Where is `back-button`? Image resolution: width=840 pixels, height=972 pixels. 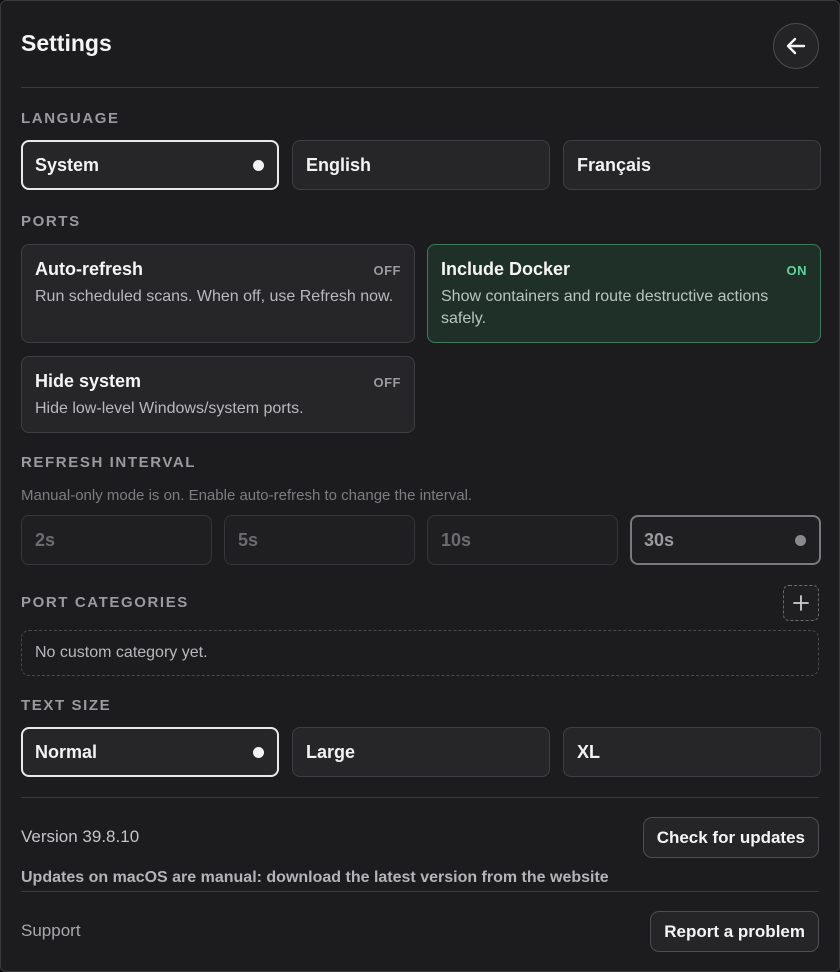
back-button is located at coordinates (796, 46).